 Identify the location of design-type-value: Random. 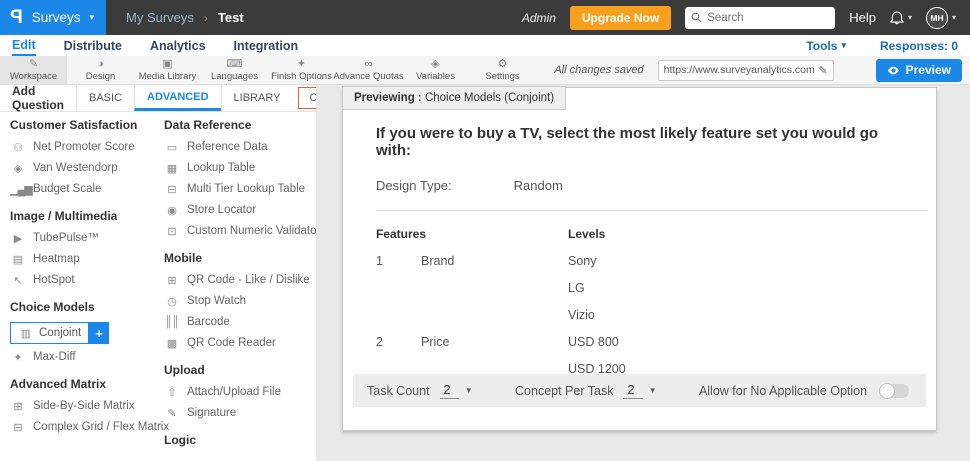
(538, 185).